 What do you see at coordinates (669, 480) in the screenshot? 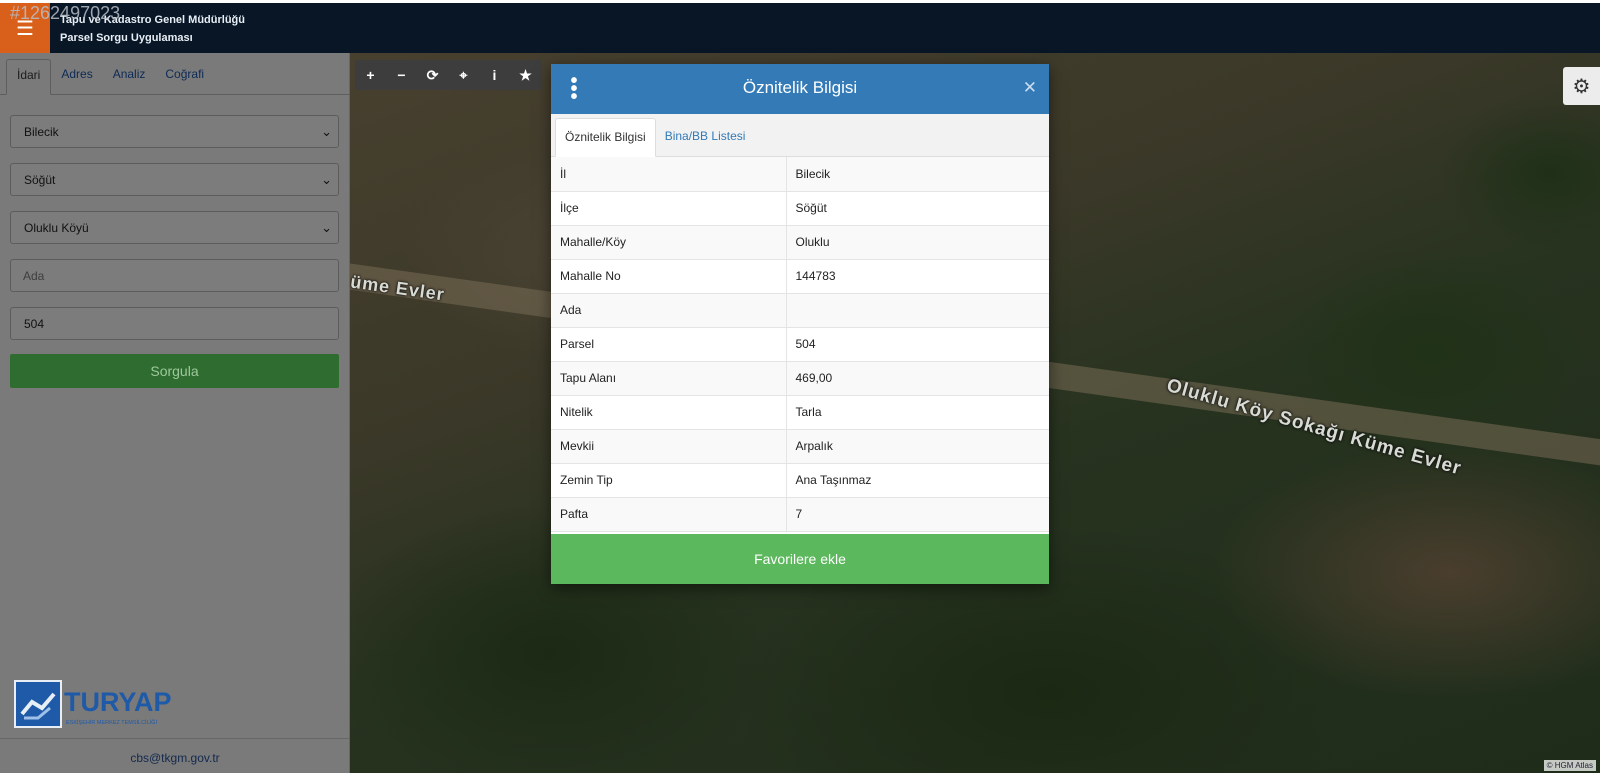
I see `attribute-key: Zemin Tip` at bounding box center [669, 480].